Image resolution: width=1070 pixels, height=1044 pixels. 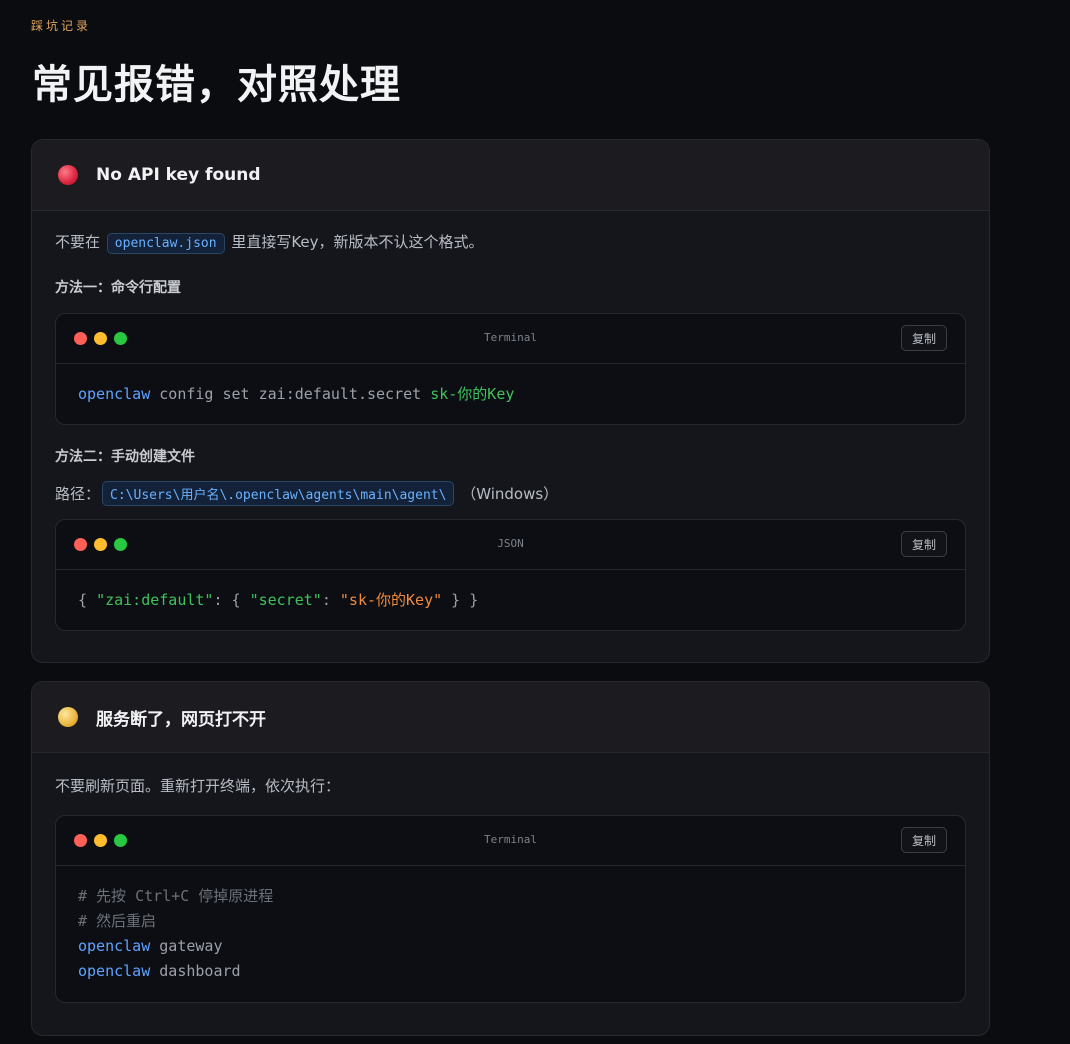 I want to click on section-eyebrow: 踩坑记录, so click(x=61, y=26).